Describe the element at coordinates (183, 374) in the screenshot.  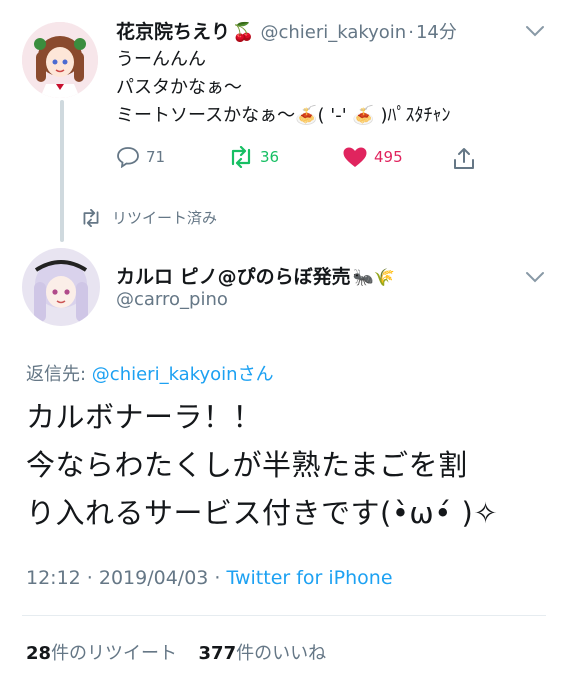
I see `reply-to-handle: @chieri_kakyoinさん` at that location.